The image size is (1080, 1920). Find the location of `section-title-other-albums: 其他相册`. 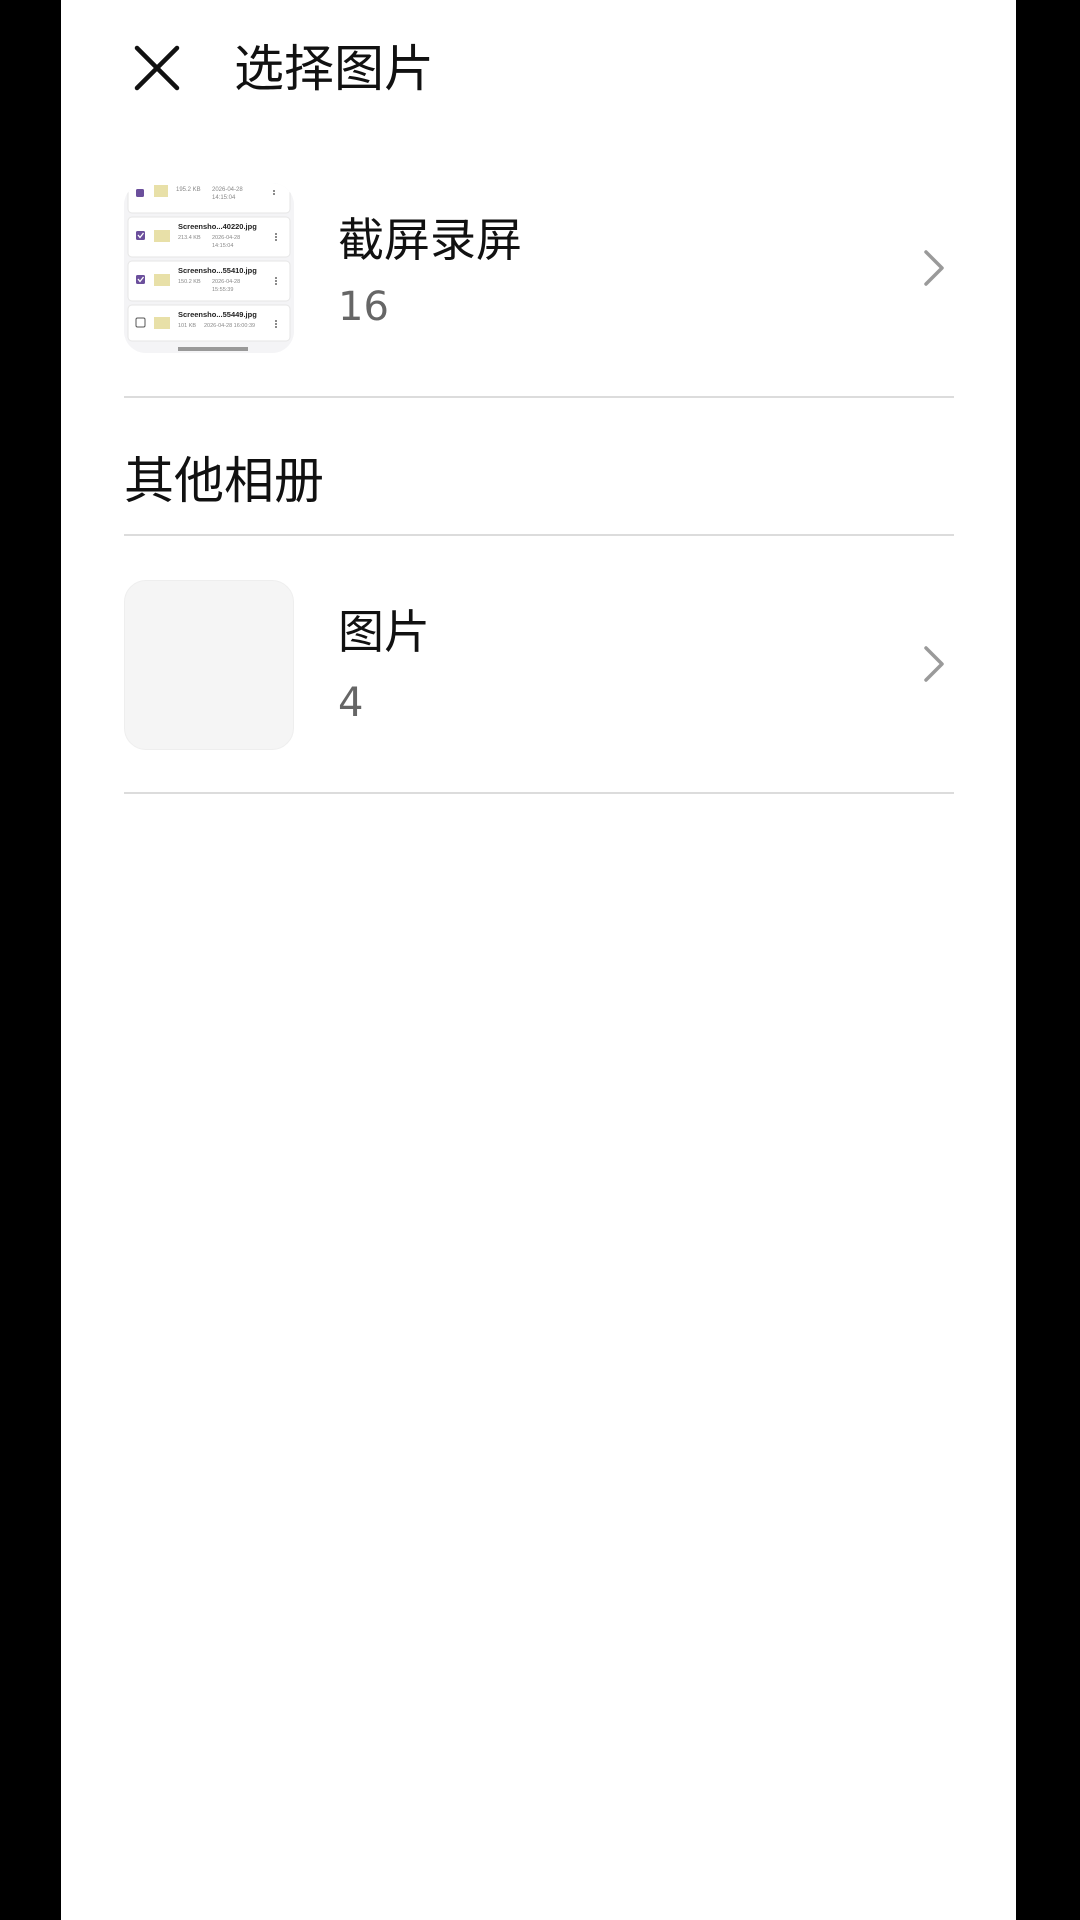

section-title-other-albums: 其他相册 is located at coordinates (224, 481).